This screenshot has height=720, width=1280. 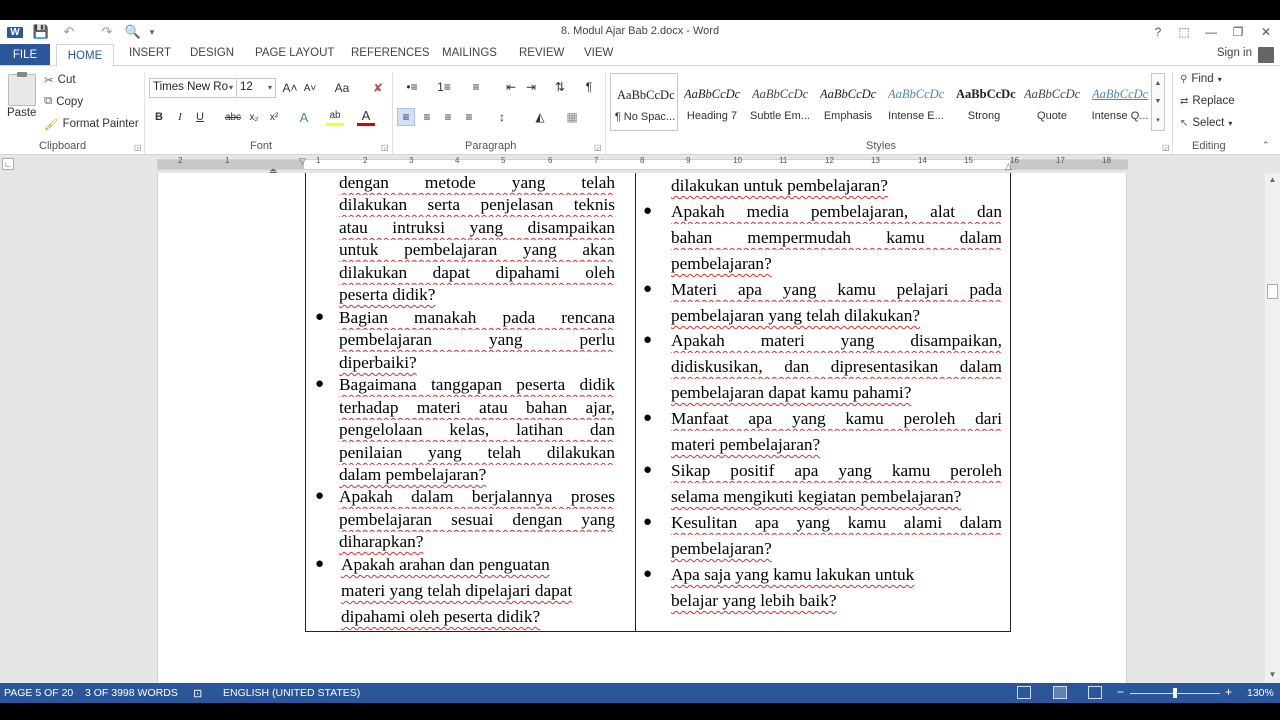 What do you see at coordinates (85, 55) in the screenshot?
I see `tab-home: HOME` at bounding box center [85, 55].